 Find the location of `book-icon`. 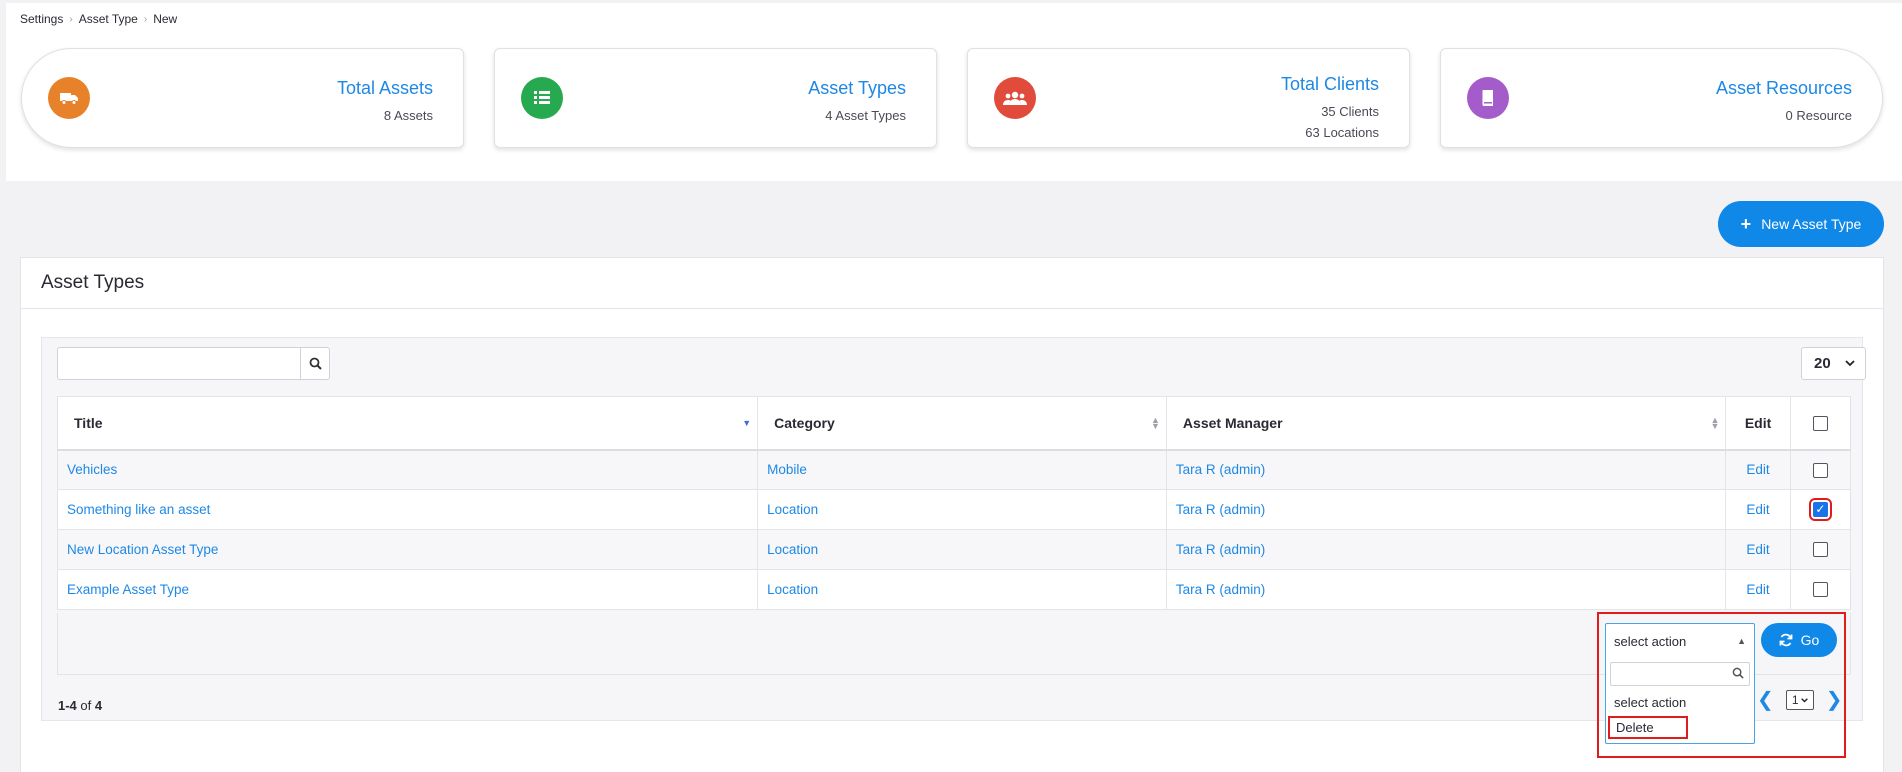

book-icon is located at coordinates (1488, 98).